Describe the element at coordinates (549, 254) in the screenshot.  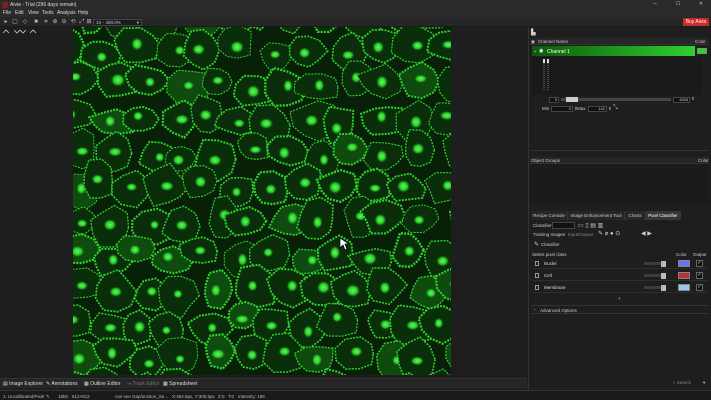
I see `select-pixel-class-label: Select pixel class` at that location.